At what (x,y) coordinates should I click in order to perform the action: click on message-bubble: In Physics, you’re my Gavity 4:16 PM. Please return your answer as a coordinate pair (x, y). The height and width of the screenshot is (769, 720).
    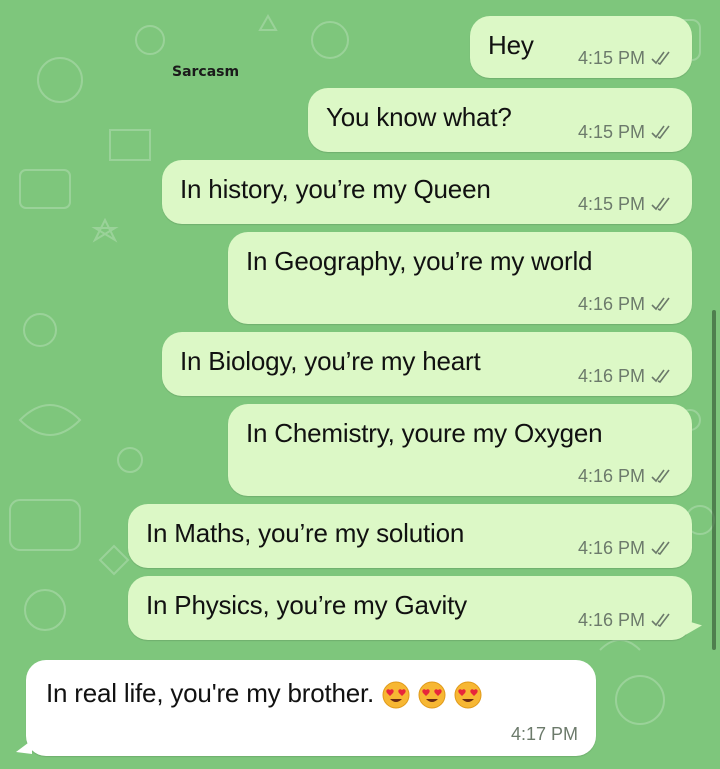
    Looking at the image, I should click on (415, 608).